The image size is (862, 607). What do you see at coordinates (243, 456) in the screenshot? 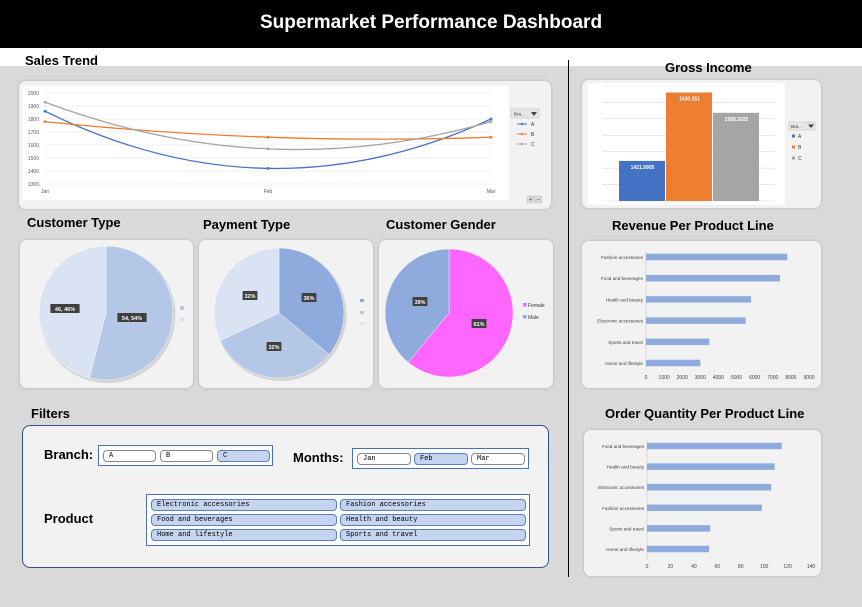
I see `branch-button-c: C` at bounding box center [243, 456].